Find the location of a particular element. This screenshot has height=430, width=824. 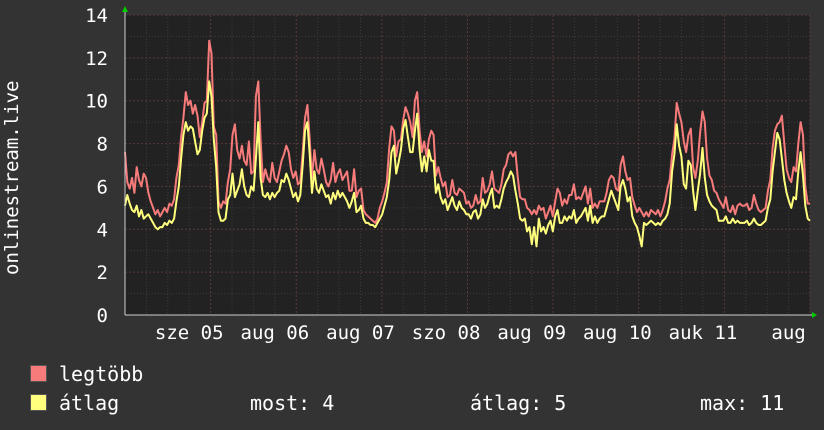

x-tick-label: aug 06 is located at coordinates (275, 333).